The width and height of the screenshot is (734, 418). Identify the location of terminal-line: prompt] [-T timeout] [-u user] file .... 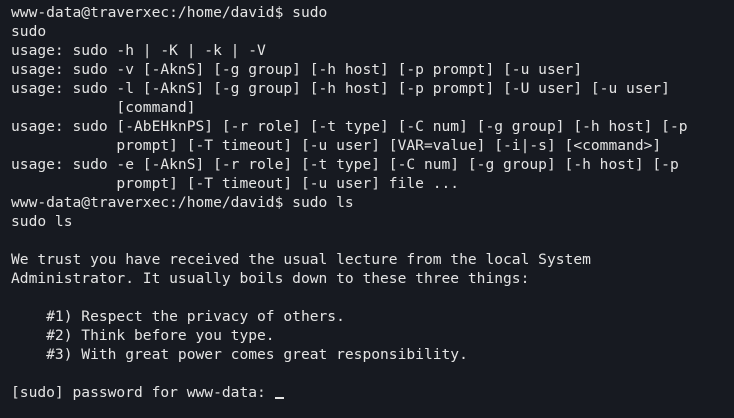
(235, 183).